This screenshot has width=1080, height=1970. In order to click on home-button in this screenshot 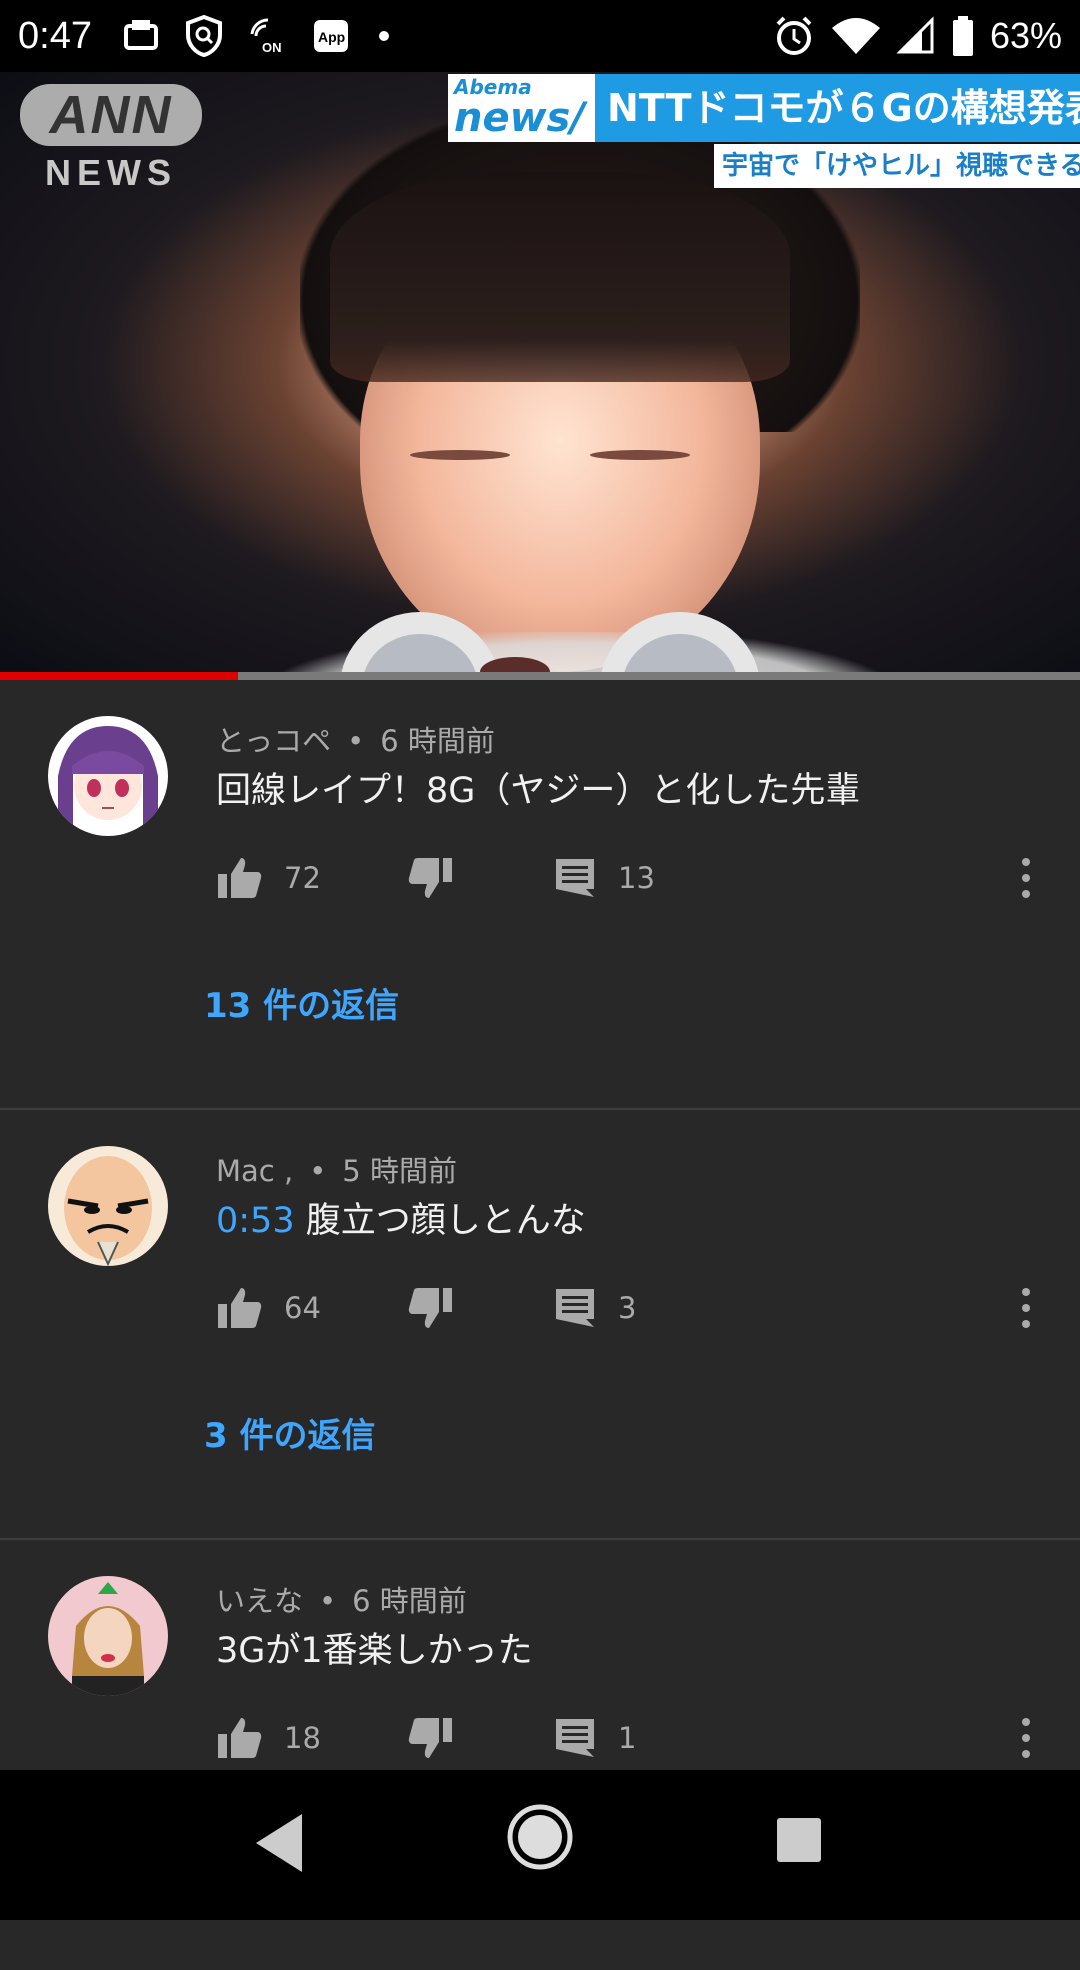, I will do `click(540, 1839)`.